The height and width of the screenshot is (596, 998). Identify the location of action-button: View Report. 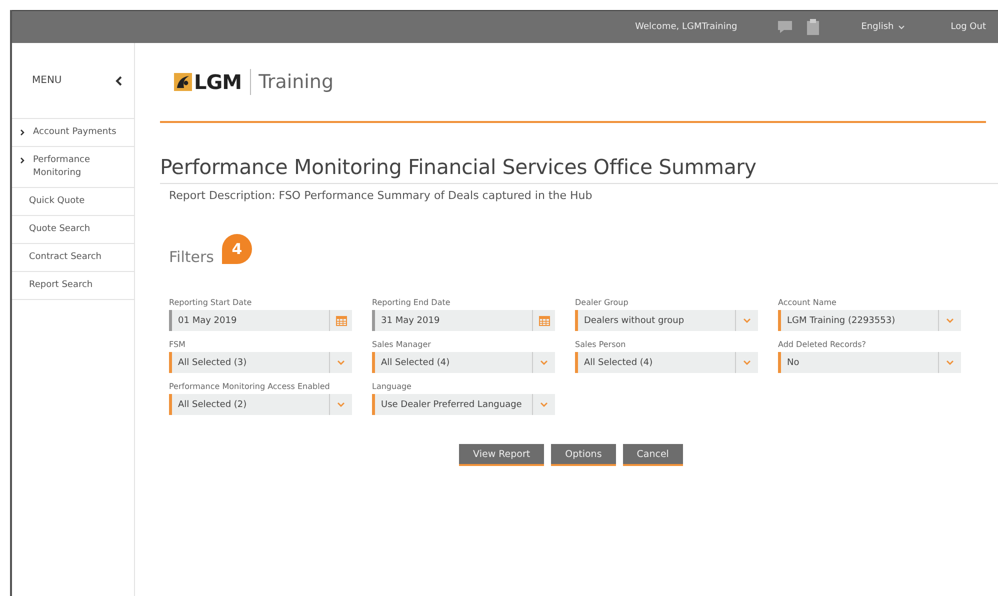
(501, 455).